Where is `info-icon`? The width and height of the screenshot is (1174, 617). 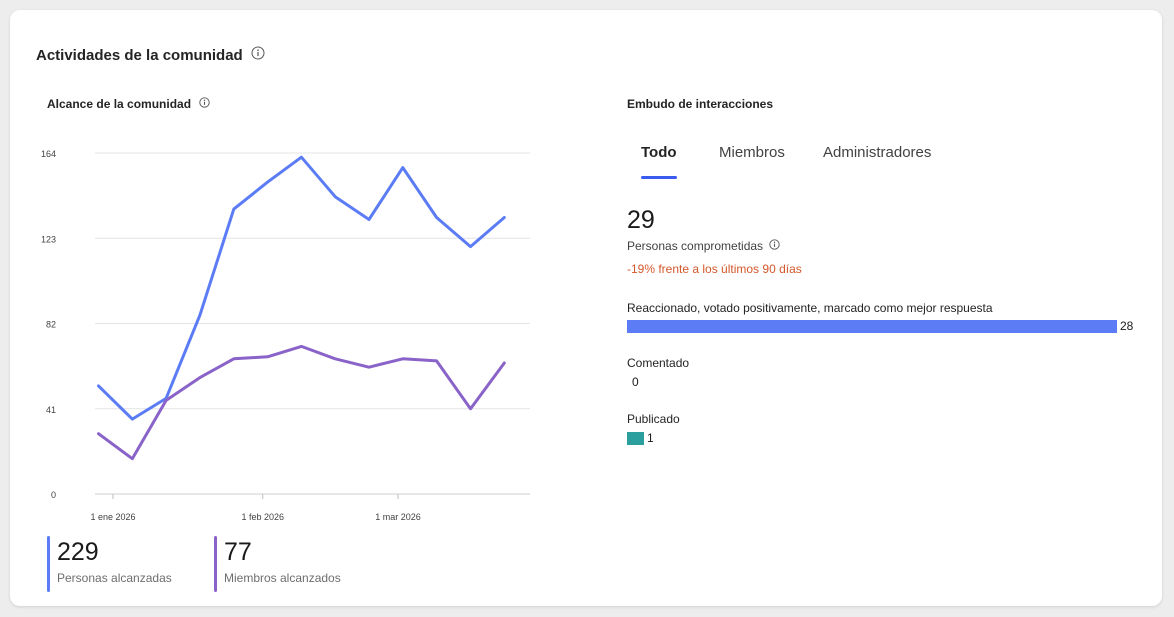 info-icon is located at coordinates (774, 246).